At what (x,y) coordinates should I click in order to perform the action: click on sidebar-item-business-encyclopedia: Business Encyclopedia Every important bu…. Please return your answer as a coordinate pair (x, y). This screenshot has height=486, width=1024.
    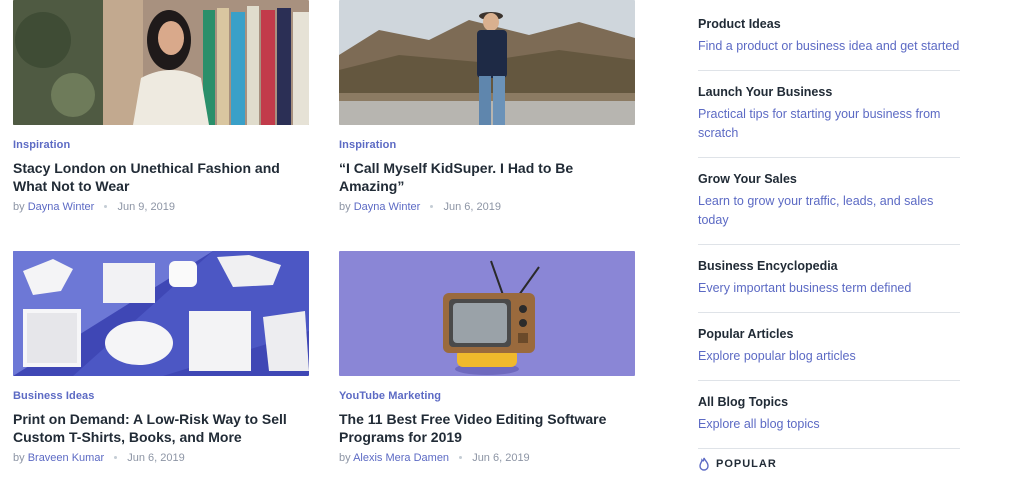
    Looking at the image, I should click on (829, 285).